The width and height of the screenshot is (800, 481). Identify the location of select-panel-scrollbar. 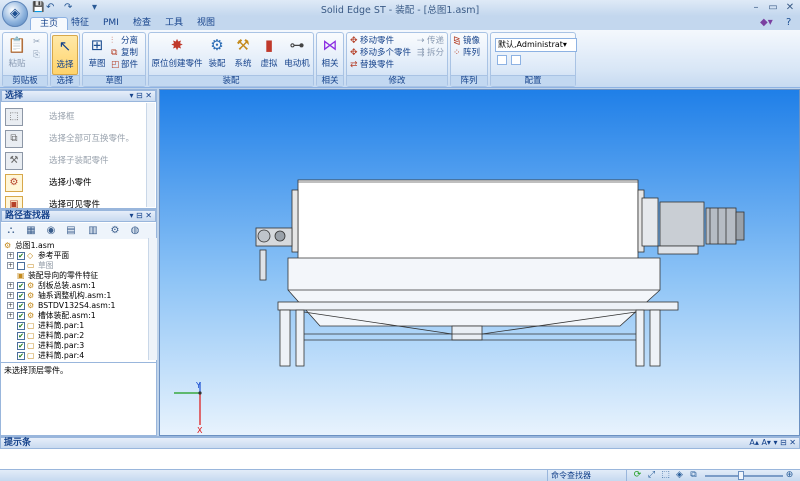
(150, 155).